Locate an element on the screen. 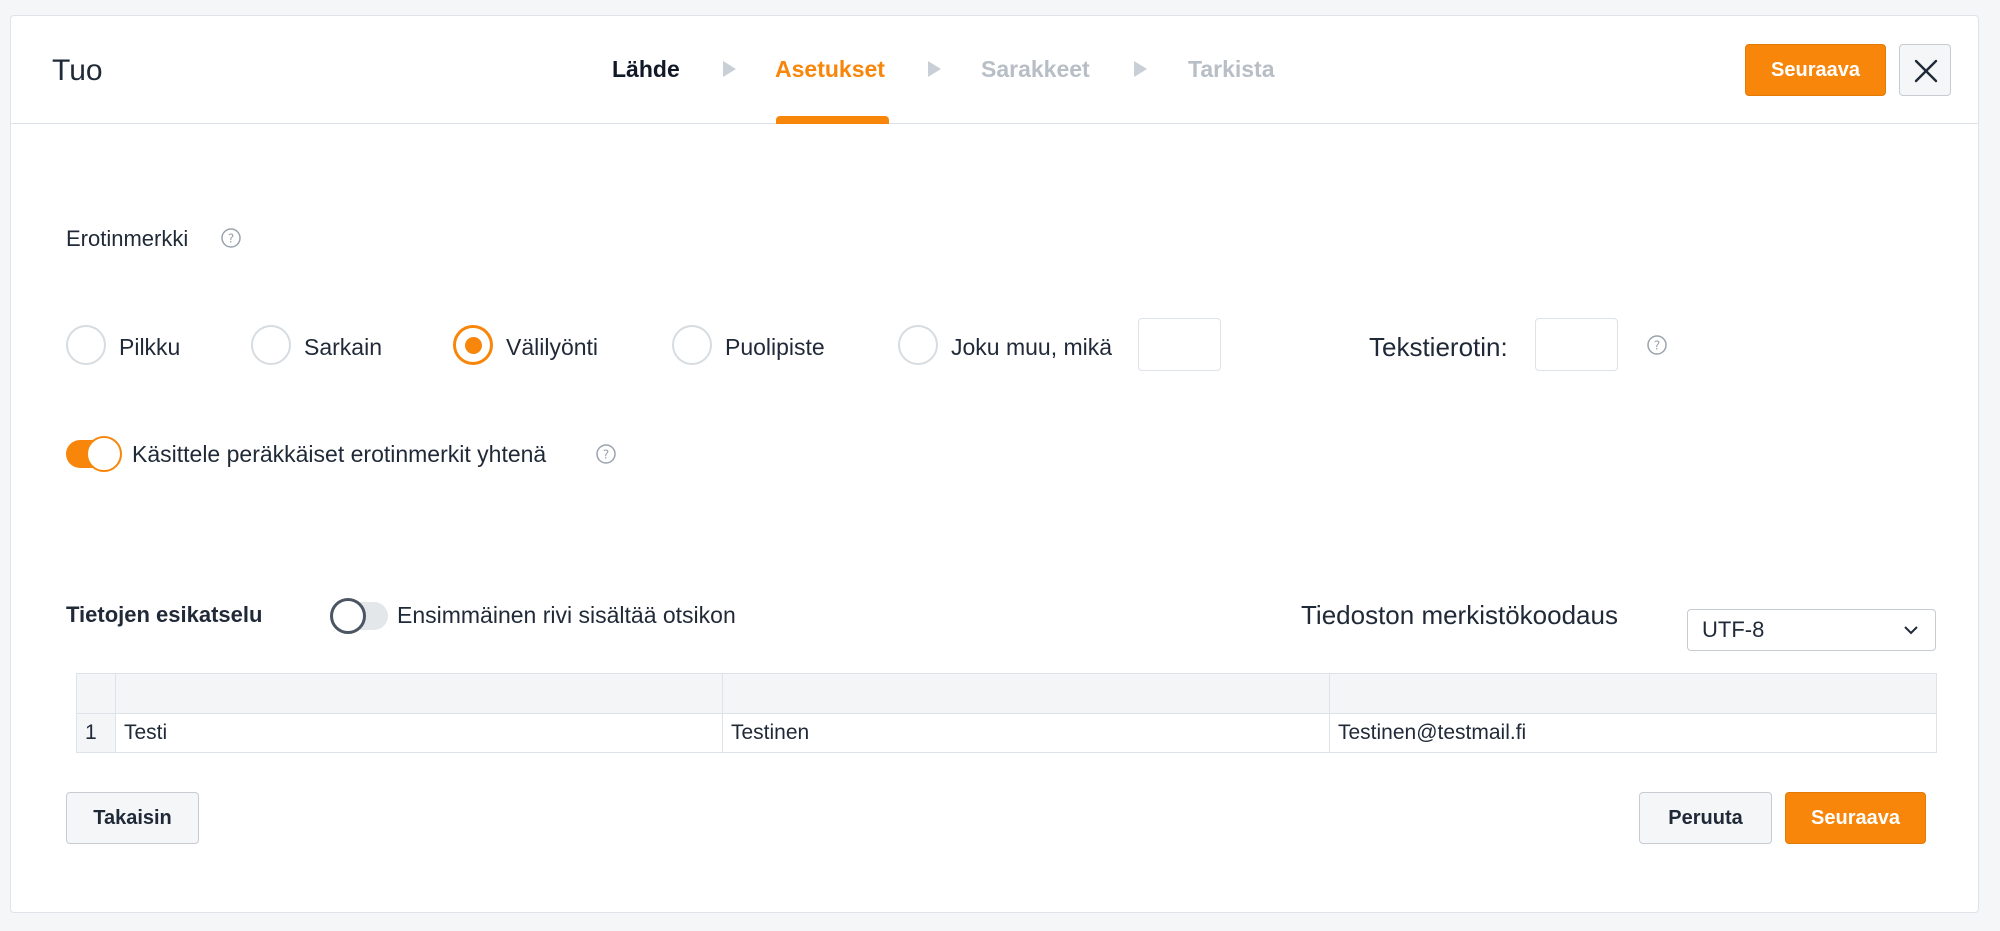  close-icon is located at coordinates (1926, 71).